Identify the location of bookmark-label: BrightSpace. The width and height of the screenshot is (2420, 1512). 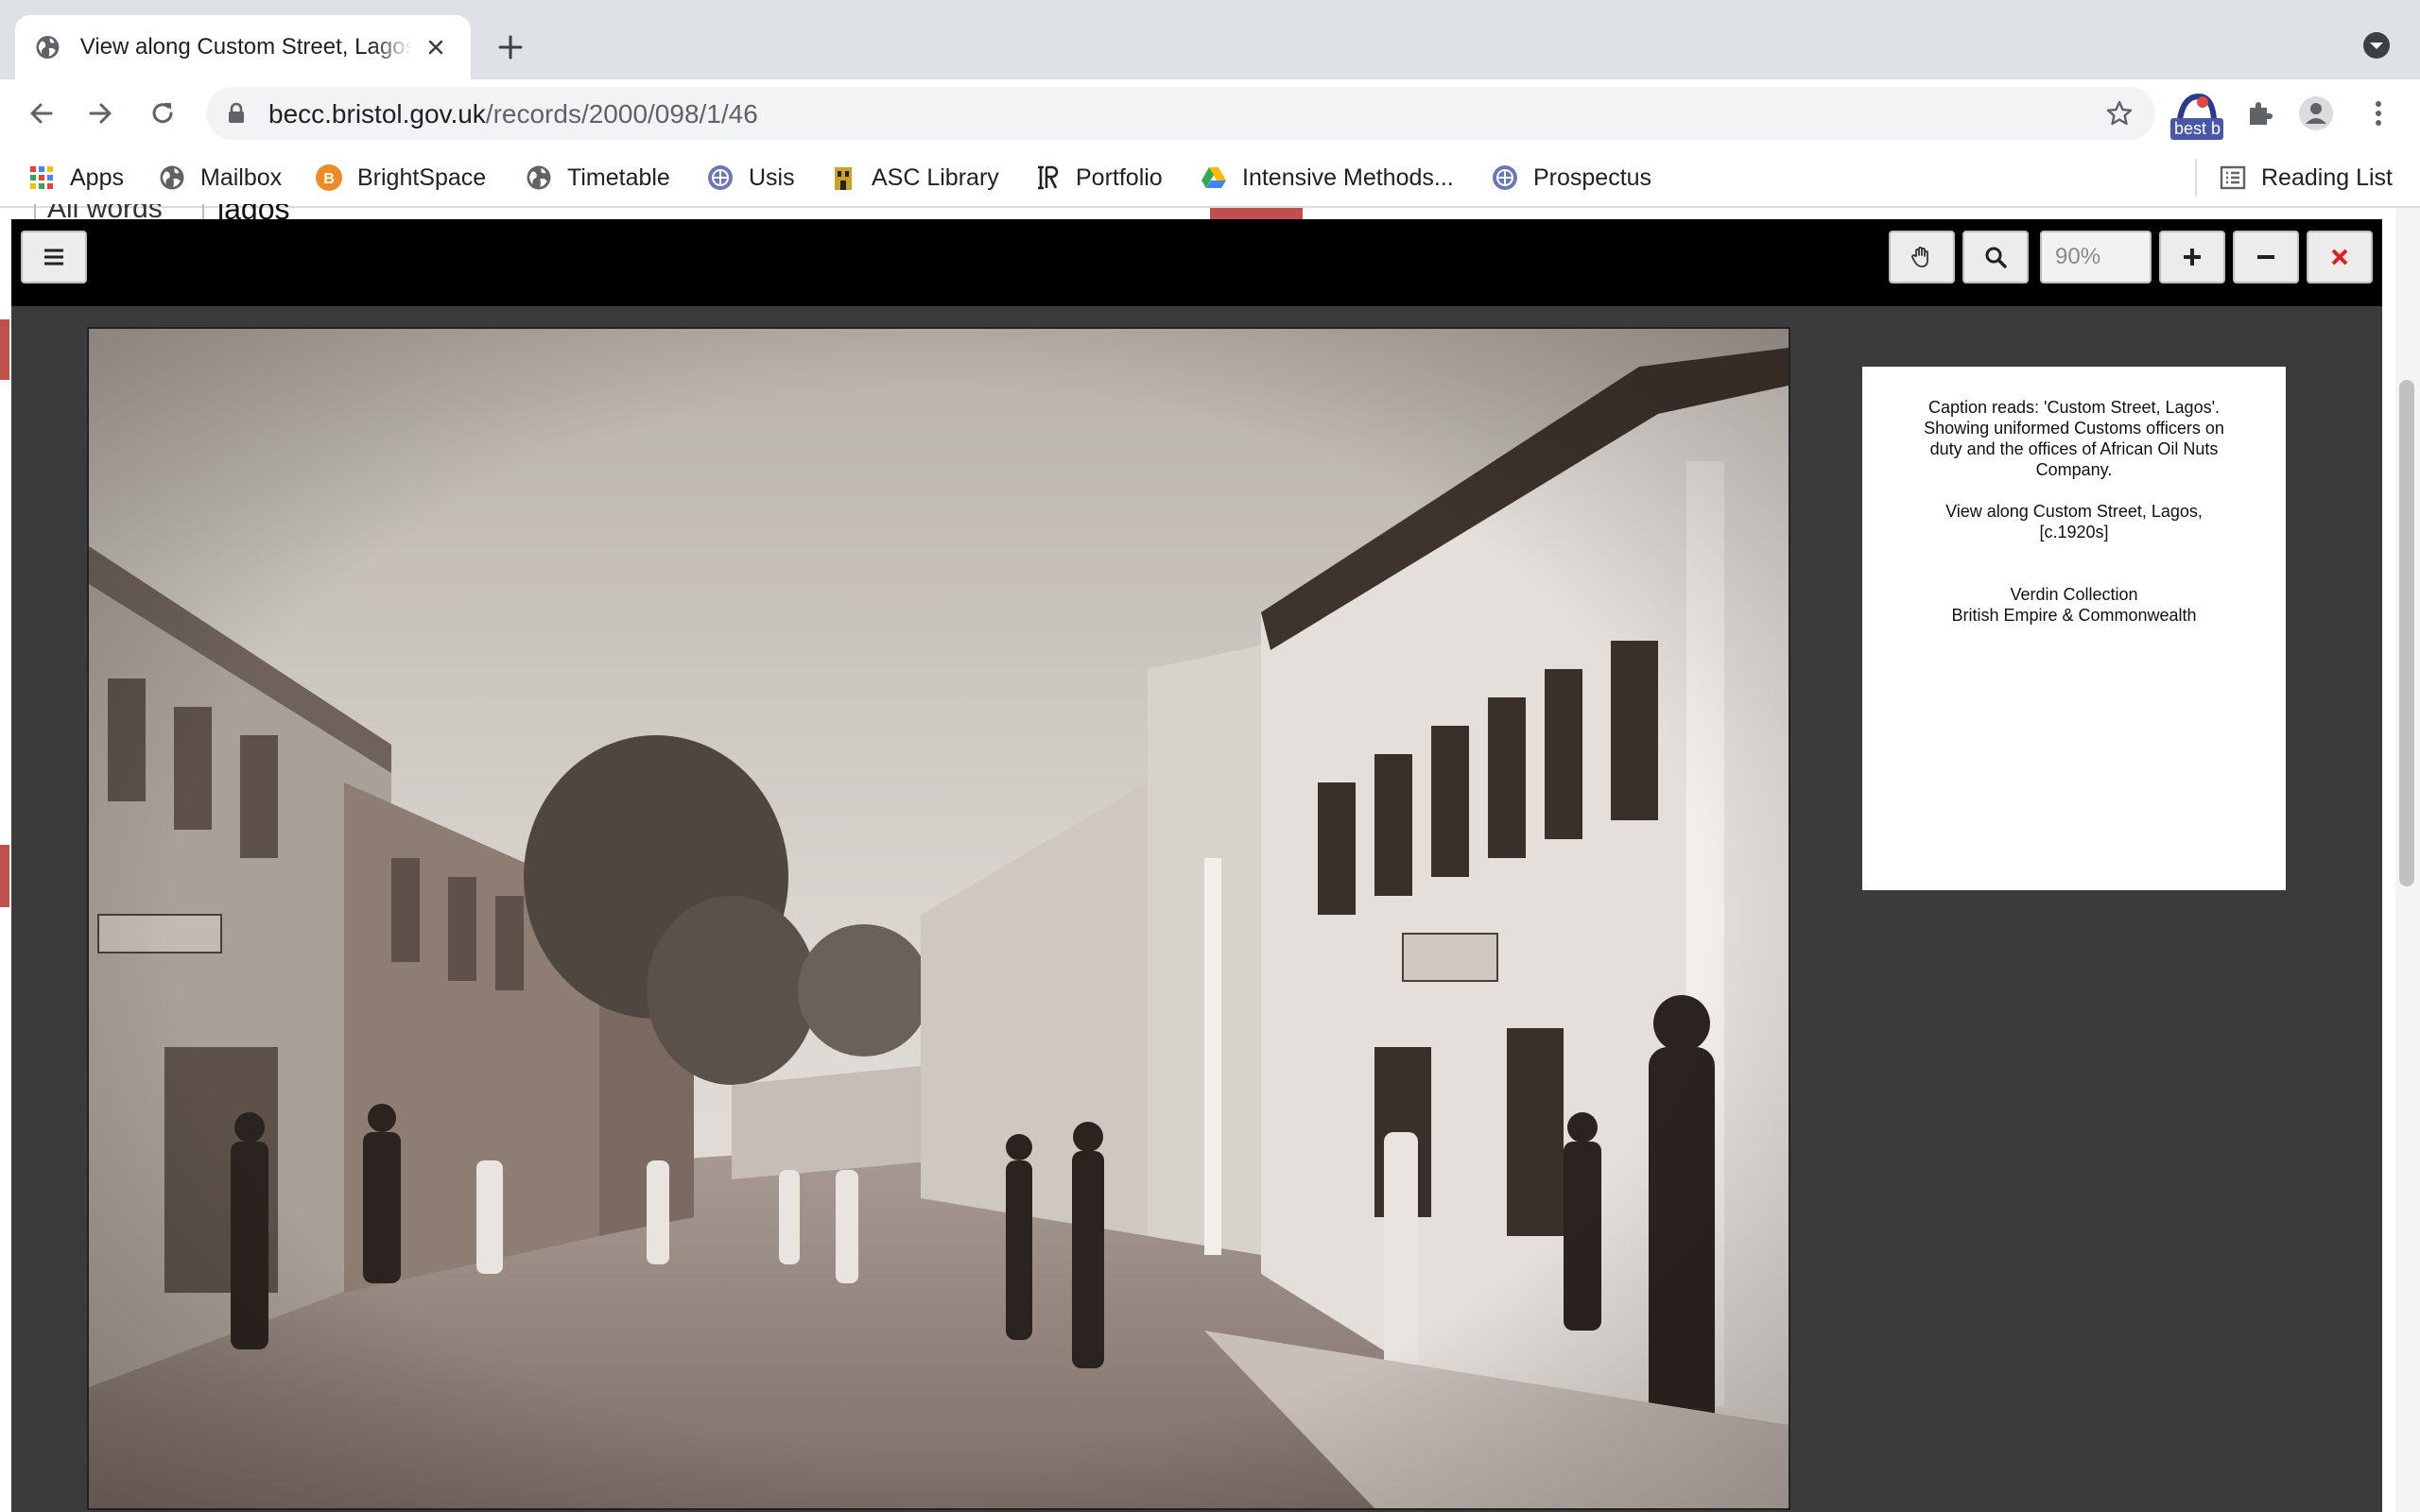
(422, 177).